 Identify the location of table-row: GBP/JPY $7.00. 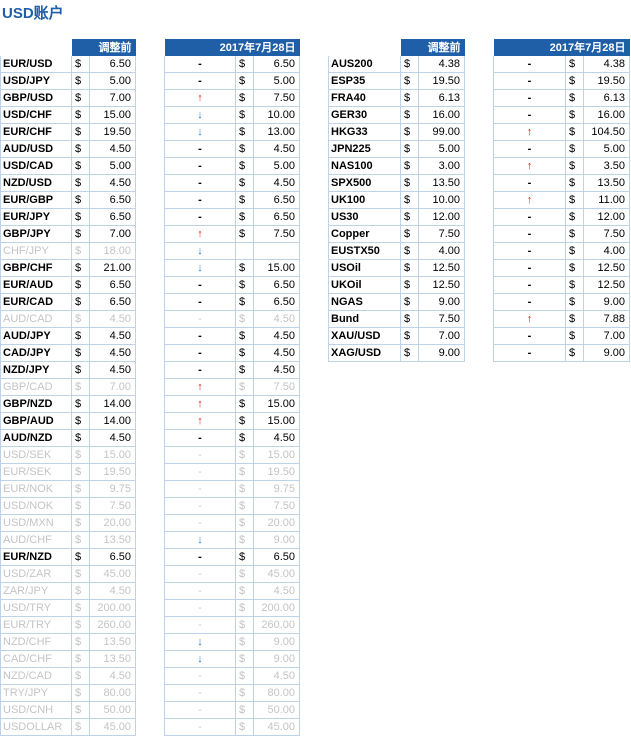
(68, 234).